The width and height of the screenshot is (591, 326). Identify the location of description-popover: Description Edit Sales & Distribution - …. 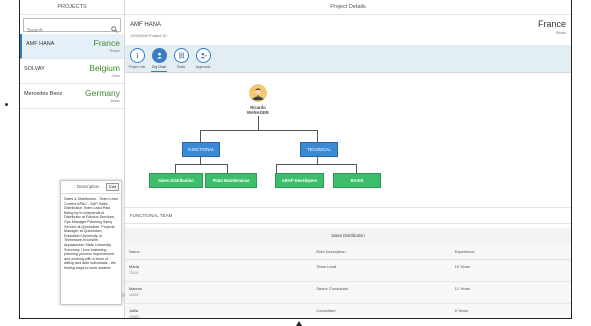
(93, 242).